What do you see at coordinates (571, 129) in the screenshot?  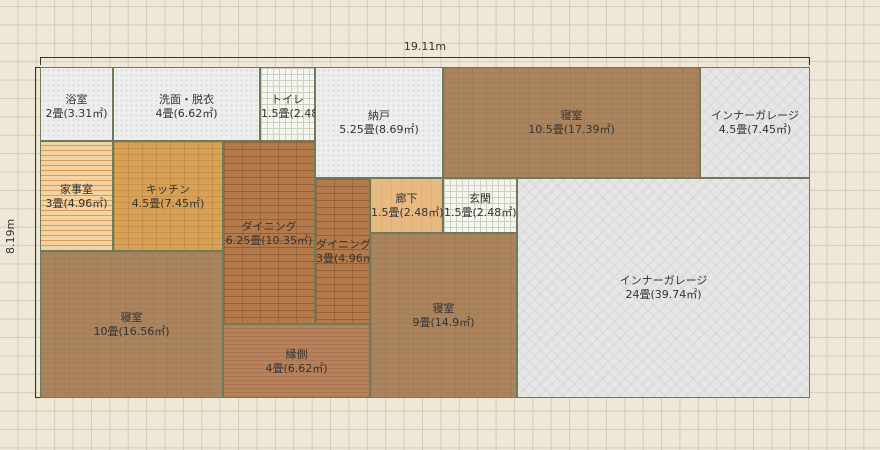 I see `room-size: 10.5畳(17.39㎡)` at bounding box center [571, 129].